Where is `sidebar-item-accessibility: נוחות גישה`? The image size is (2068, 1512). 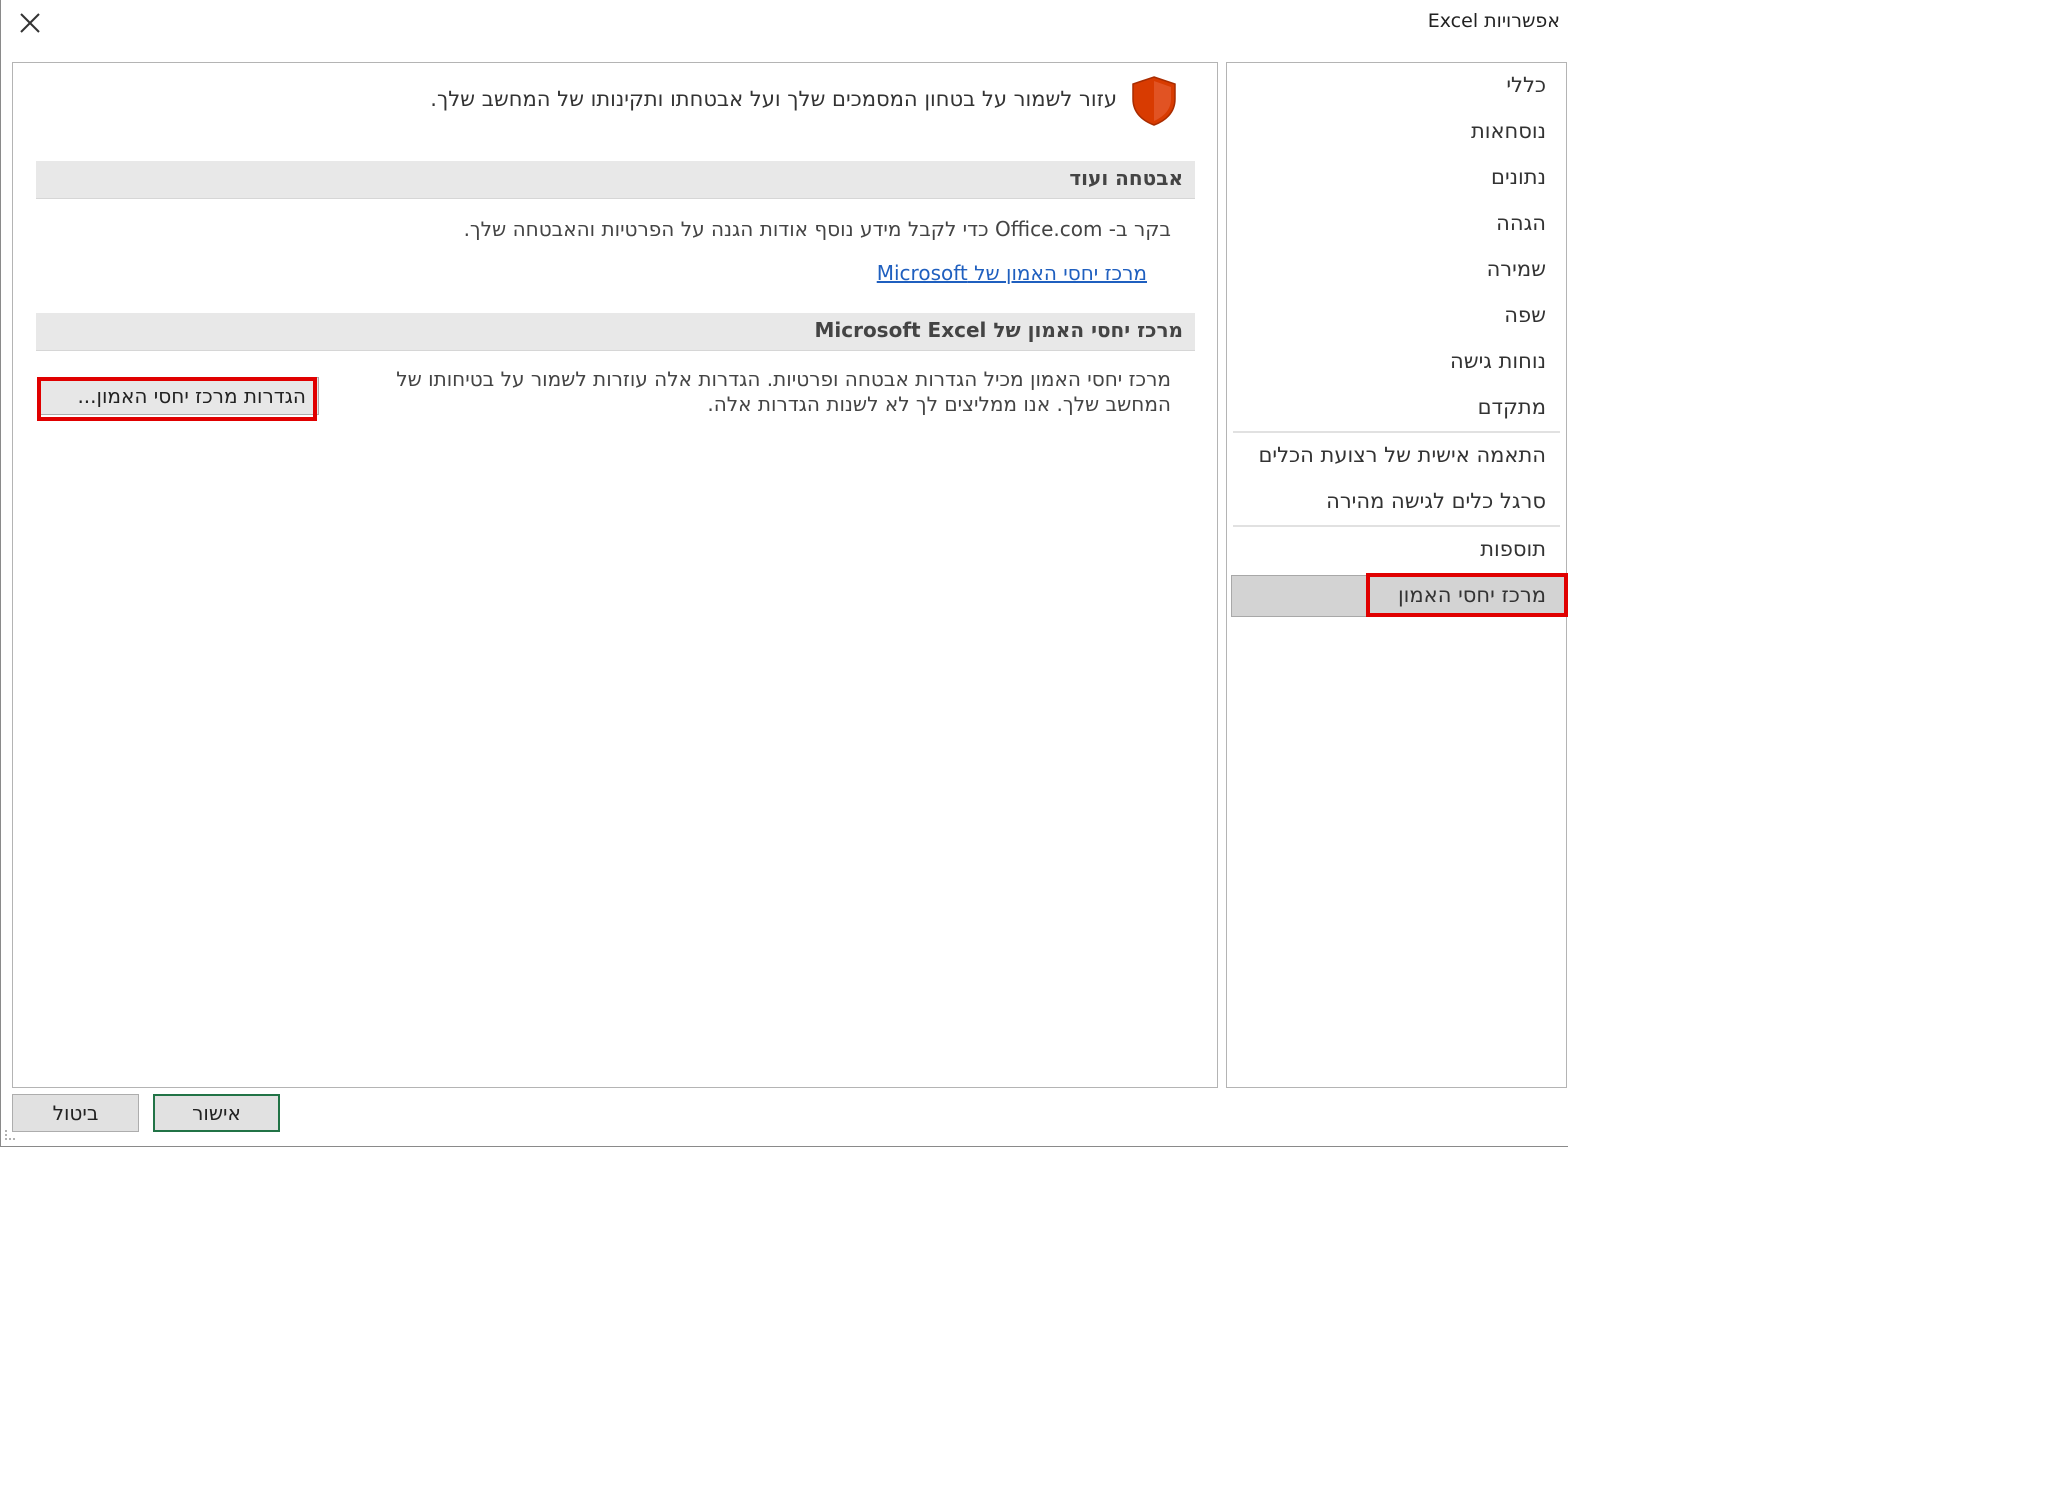 sidebar-item-accessibility: נוחות גישה is located at coordinates (1498, 361).